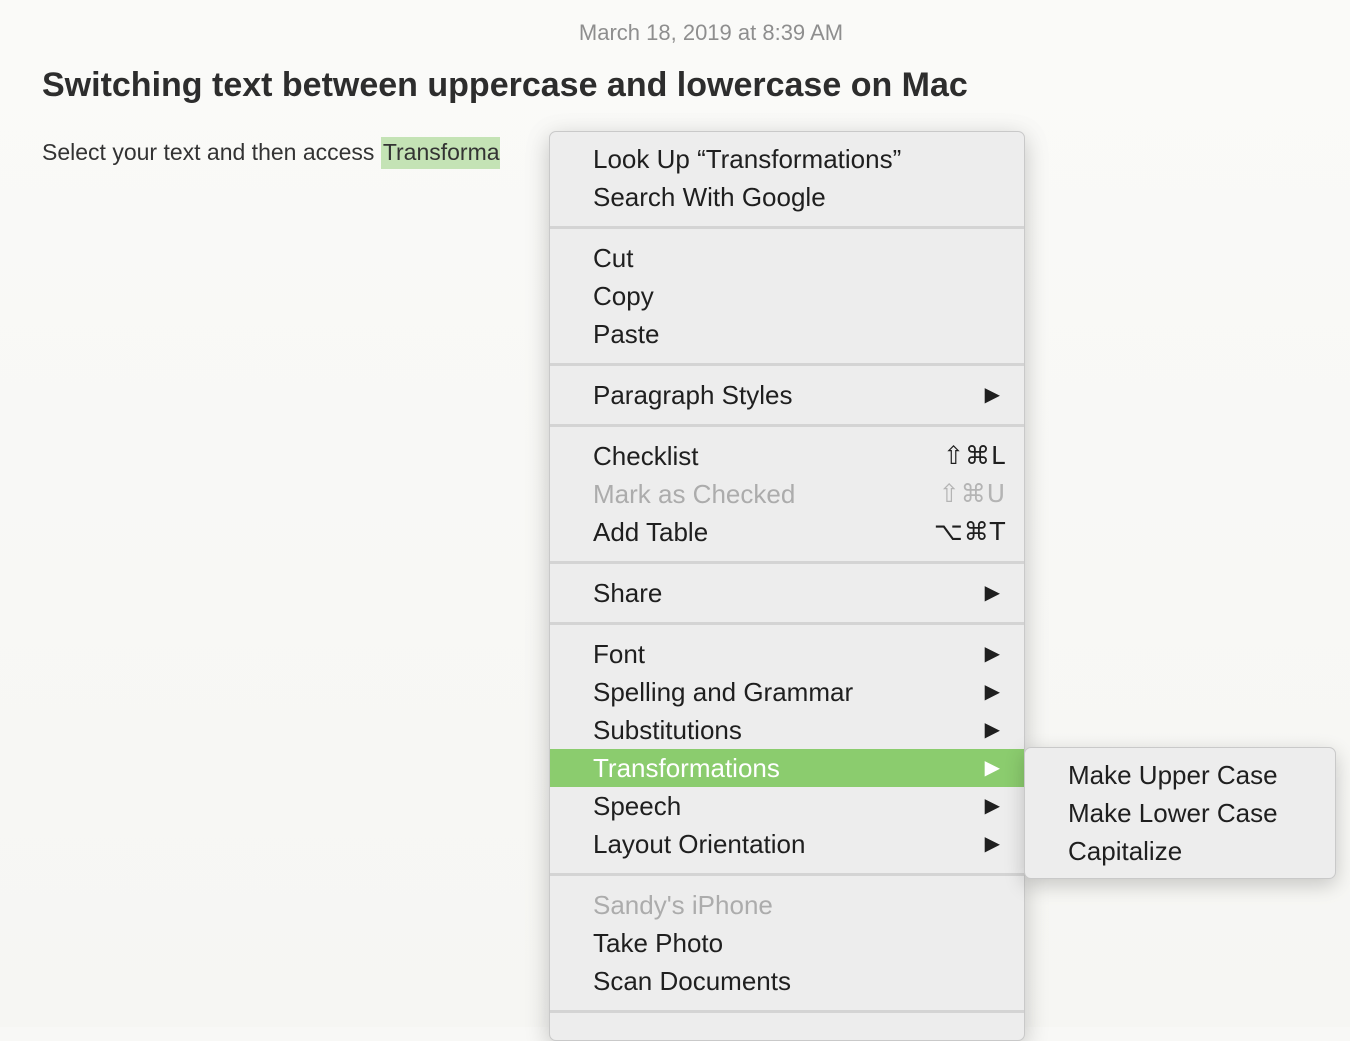 This screenshot has height=1041, width=1350. Describe the element at coordinates (787, 258) in the screenshot. I see `menu-item-cut: Cut` at that location.